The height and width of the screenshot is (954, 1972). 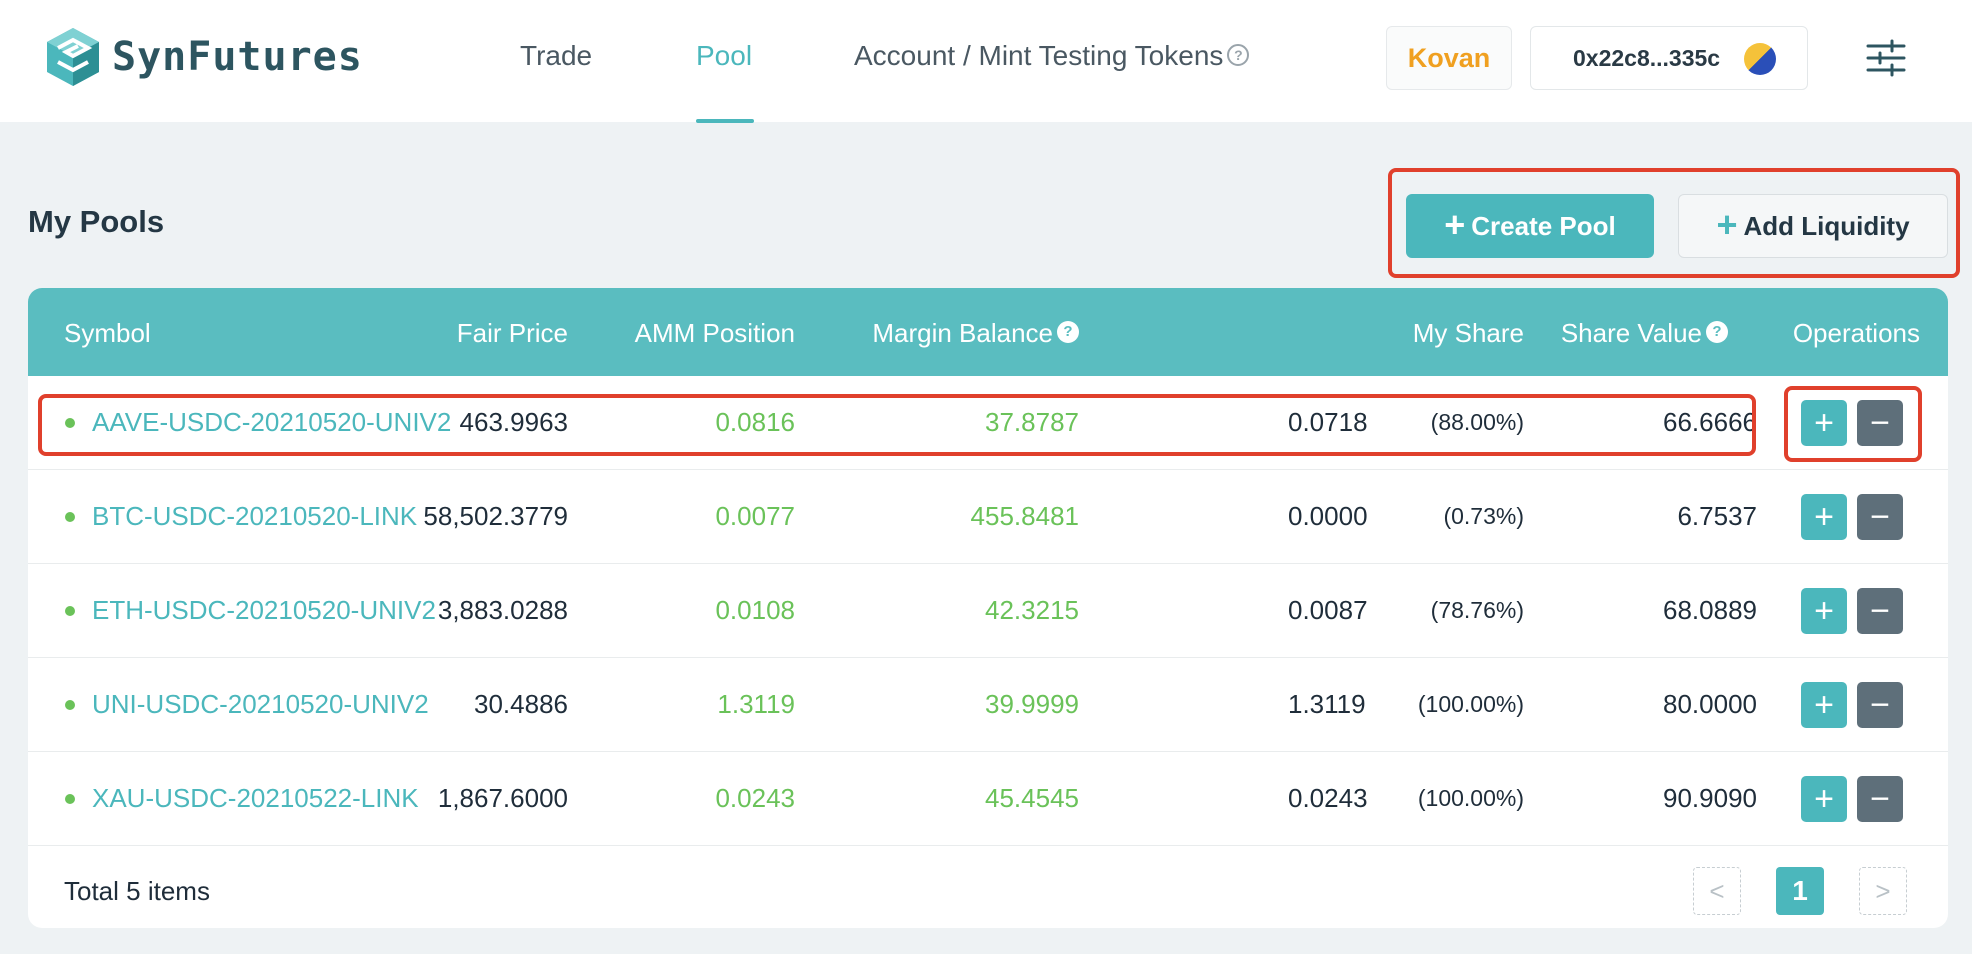 What do you see at coordinates (502, 610) in the screenshot?
I see `fair-price: 3,883.0288` at bounding box center [502, 610].